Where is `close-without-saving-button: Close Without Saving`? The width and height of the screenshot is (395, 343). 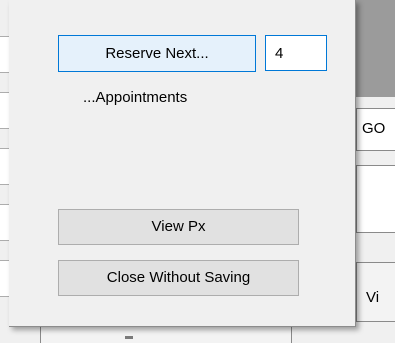
close-without-saving-button: Close Without Saving is located at coordinates (178, 278).